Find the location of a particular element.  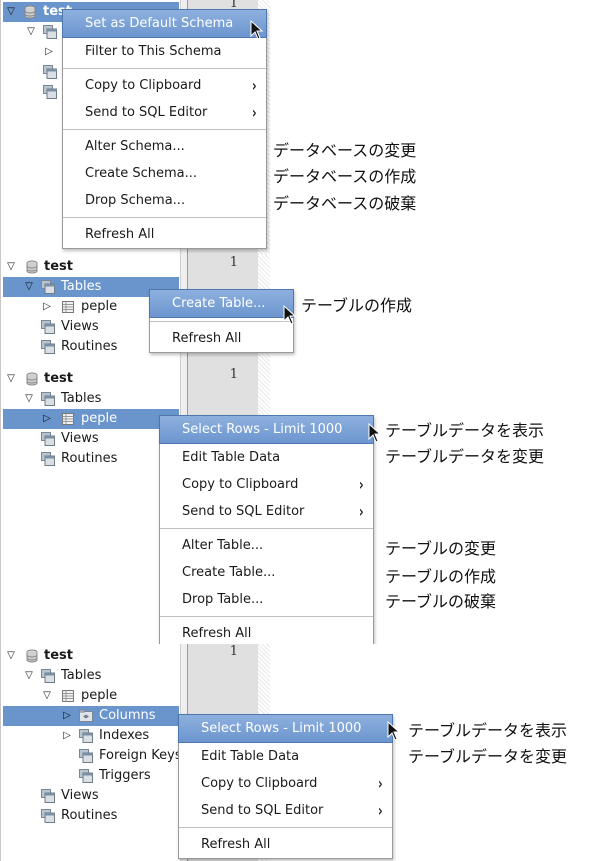

tables-context-menu: Create Table... Refresh All is located at coordinates (221, 321).